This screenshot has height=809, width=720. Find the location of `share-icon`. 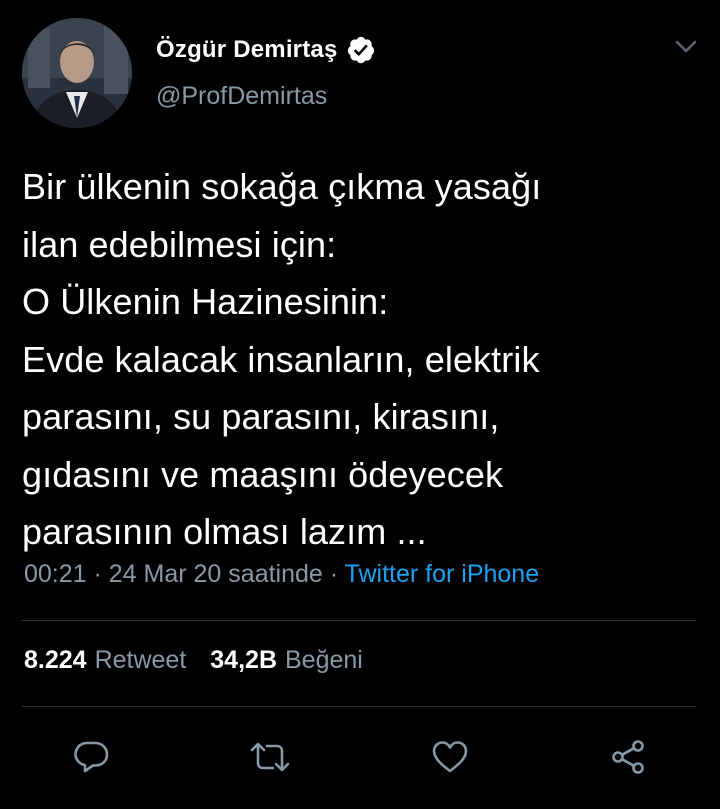

share-icon is located at coordinates (628, 757).